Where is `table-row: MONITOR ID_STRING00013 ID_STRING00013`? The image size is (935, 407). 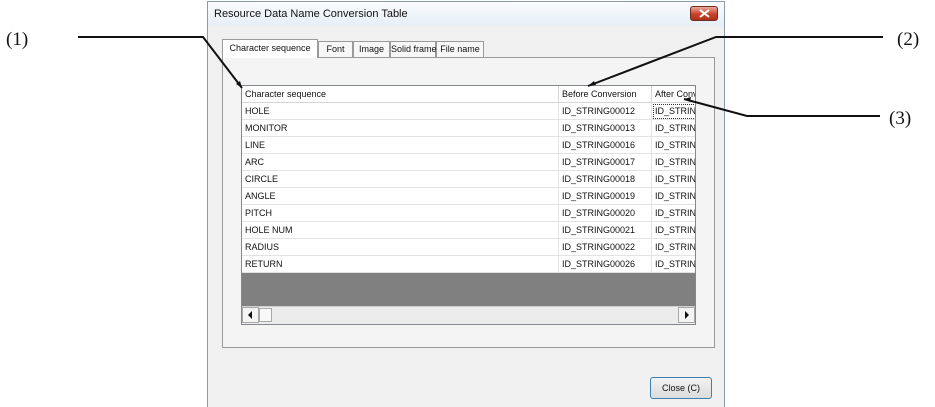
table-row: MONITOR ID_STRING00013 ID_STRING00013 is located at coordinates (468, 128).